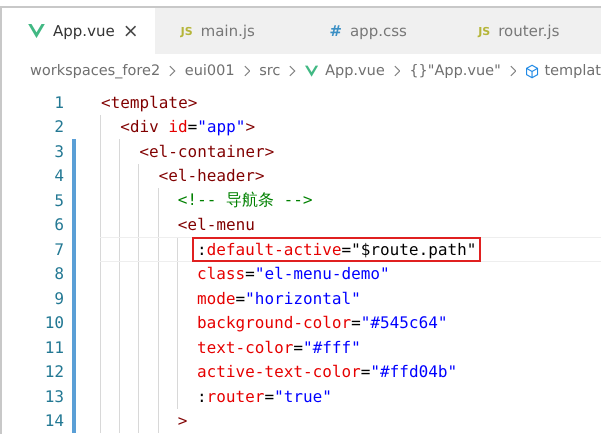 The image size is (601, 434). I want to click on code-line: background-color="#545c64", so click(322, 323).